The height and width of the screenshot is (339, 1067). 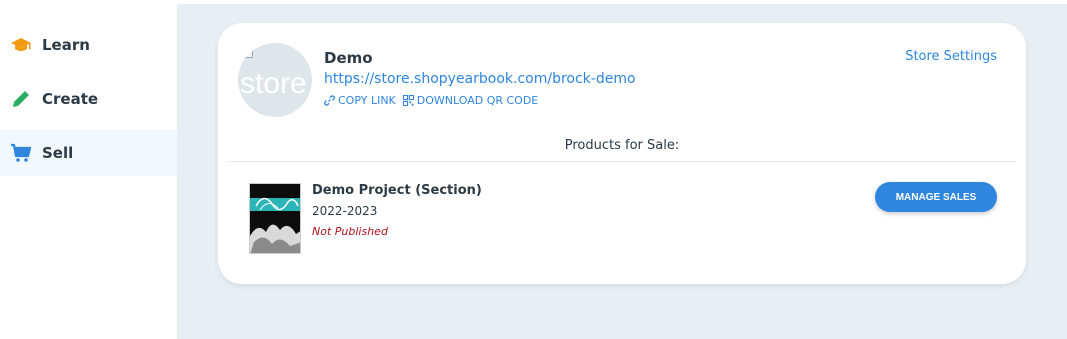 What do you see at coordinates (70, 99) in the screenshot?
I see `sidebar-item-label: Create` at bounding box center [70, 99].